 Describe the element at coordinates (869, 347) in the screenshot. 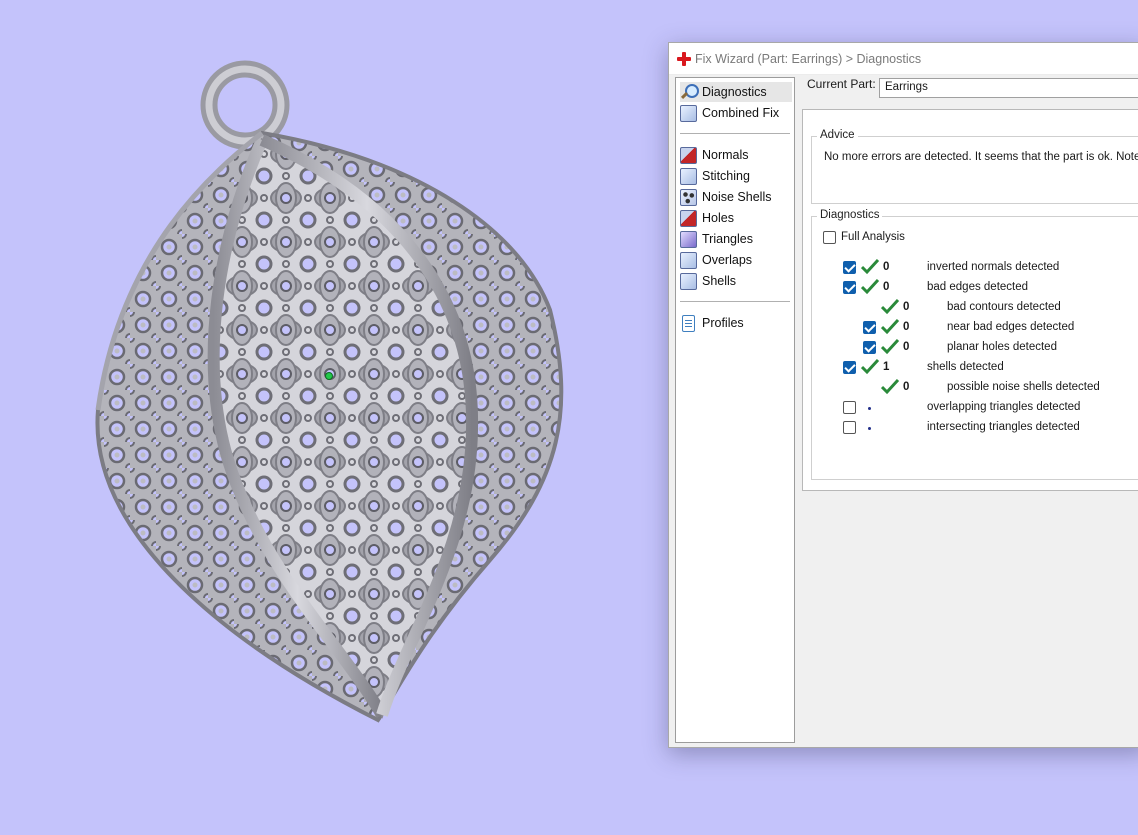

I see `planar-holes-checkbox` at that location.